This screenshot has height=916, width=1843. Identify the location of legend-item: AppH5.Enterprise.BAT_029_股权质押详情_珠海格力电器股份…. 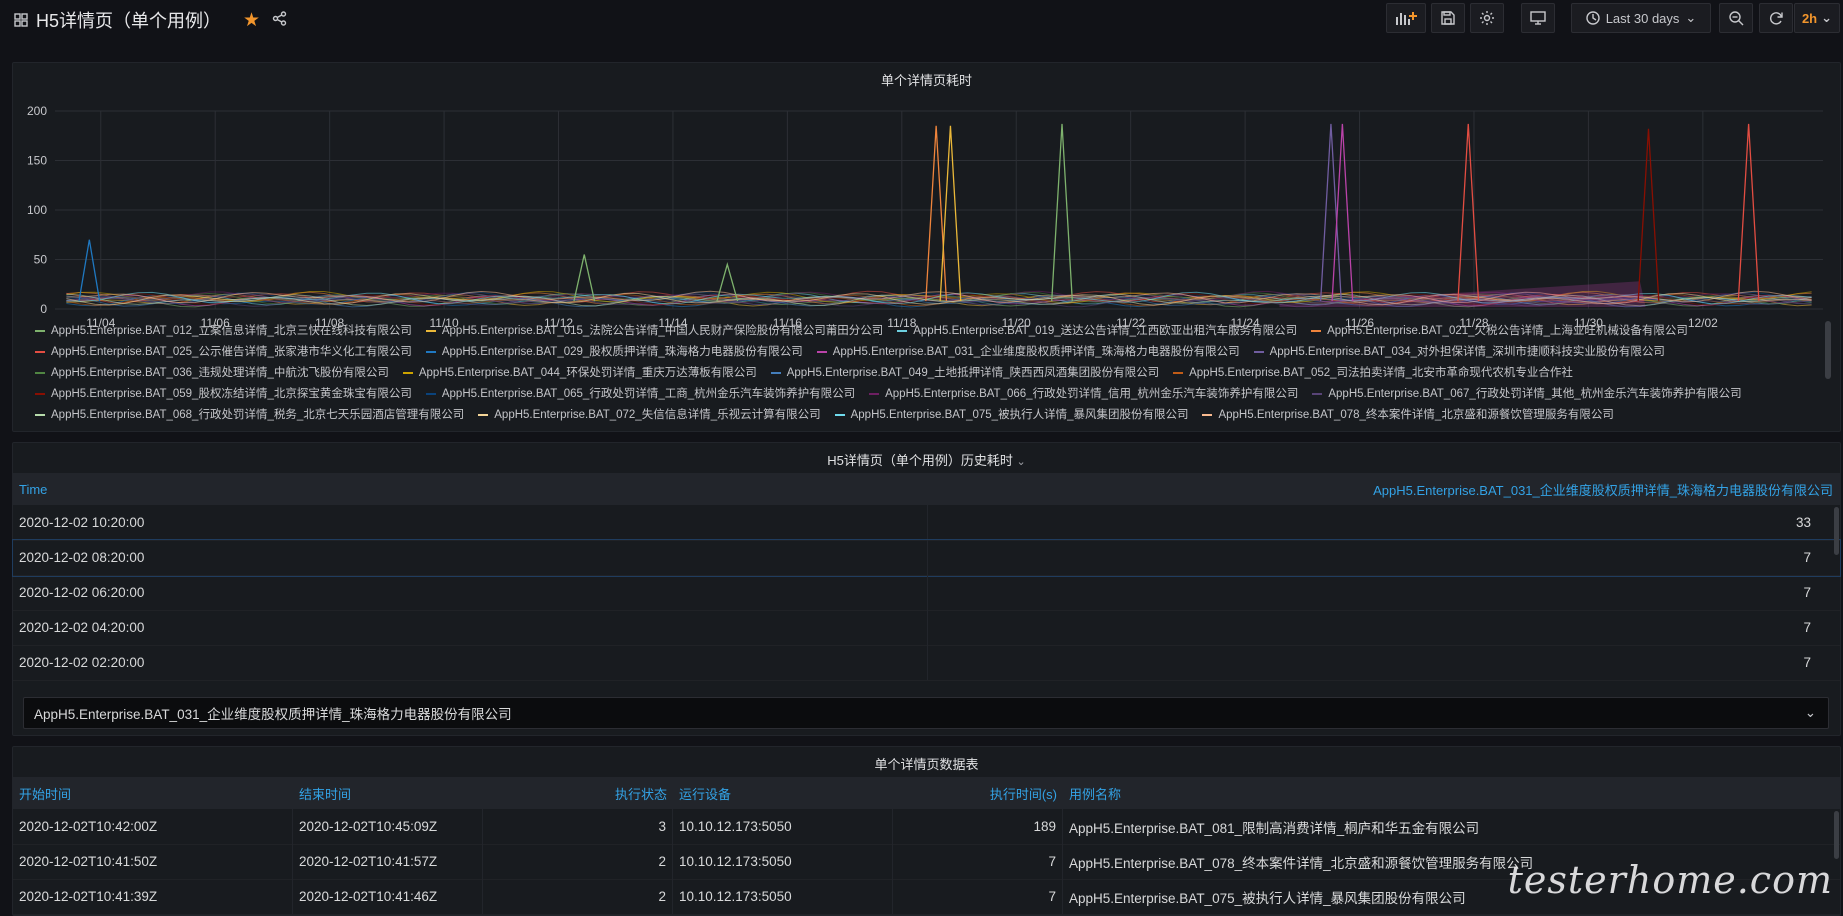
(614, 352).